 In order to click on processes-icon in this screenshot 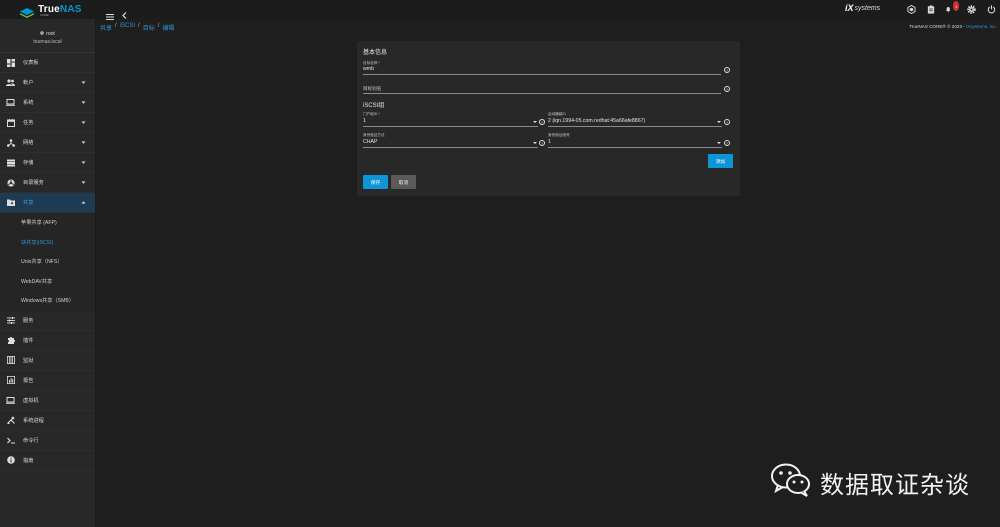, I will do `click(10, 420)`.